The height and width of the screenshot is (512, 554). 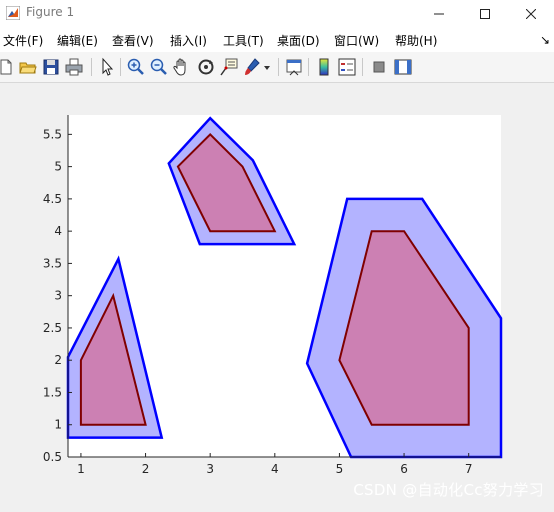 What do you see at coordinates (356, 40) in the screenshot?
I see `menu-window: 窗口(W)` at bounding box center [356, 40].